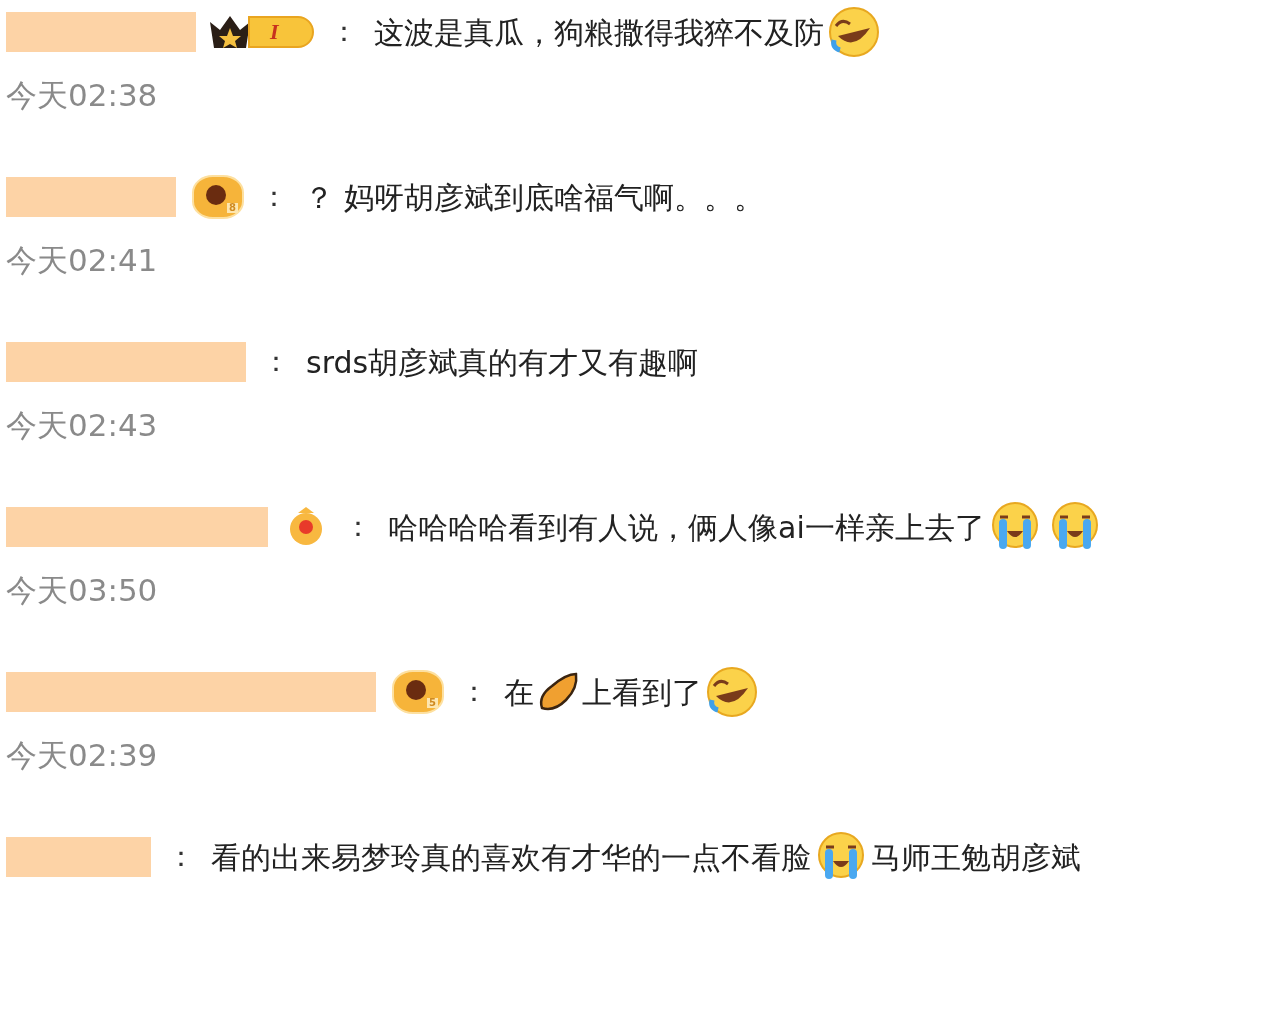 This screenshot has width=1266, height=1009. I want to click on comment-text: 这波是真瓜，狗粮撒得我猝不及防, so click(599, 32).